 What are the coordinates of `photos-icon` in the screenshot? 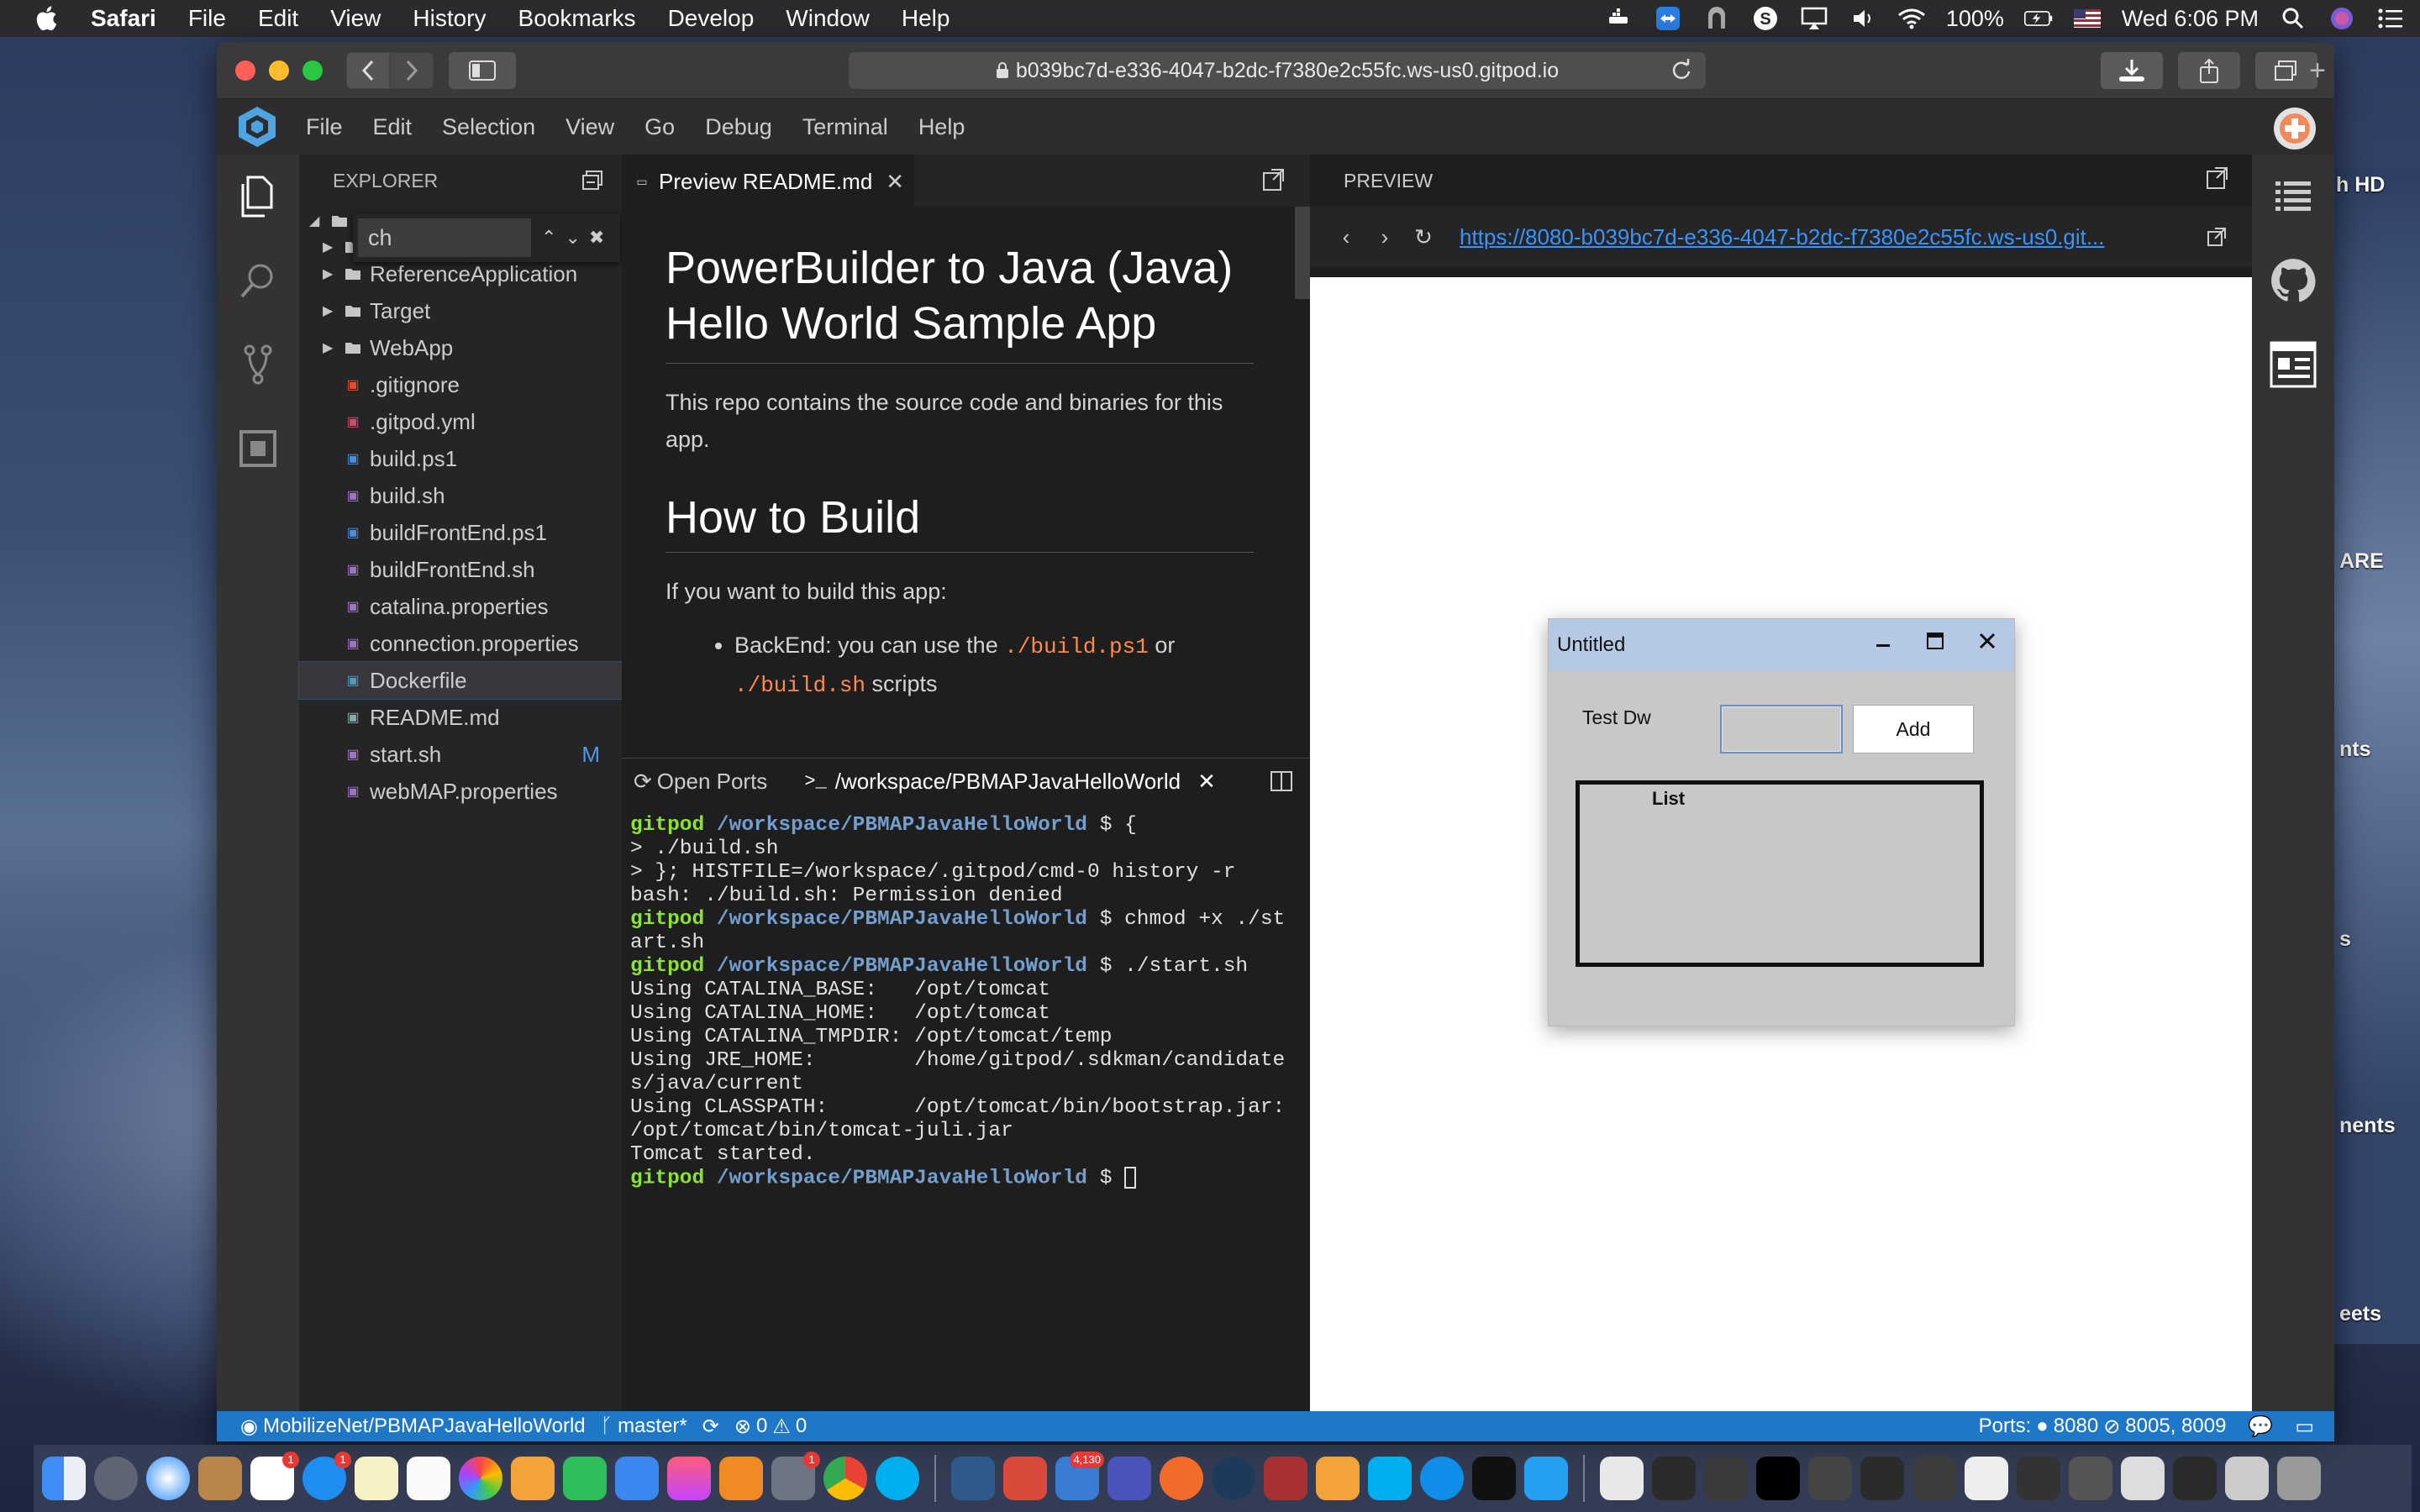 It's located at (481, 1478).